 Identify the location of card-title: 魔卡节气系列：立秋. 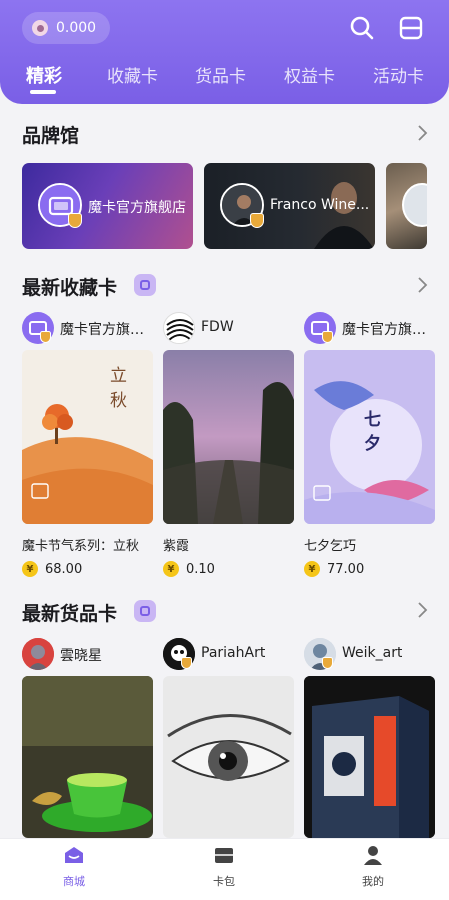
(80, 544).